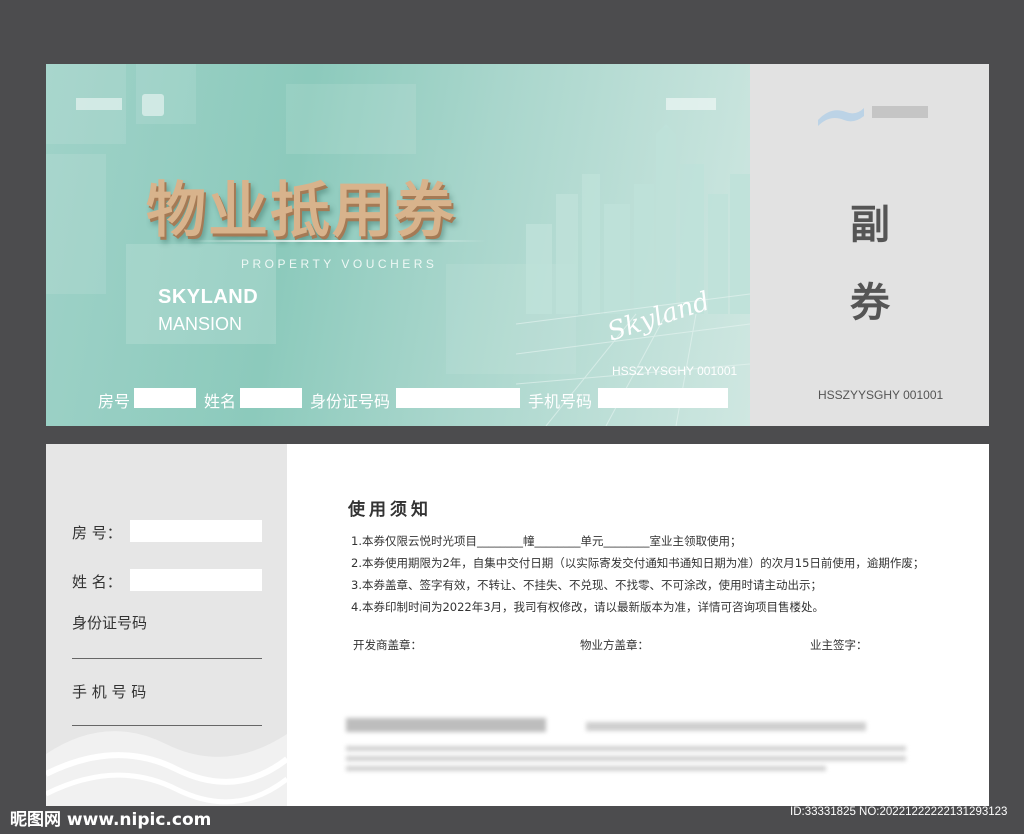 Image resolution: width=1024 pixels, height=834 pixels. What do you see at coordinates (109, 692) in the screenshot?
I see `side-label-phone: 手 机 号 码` at bounding box center [109, 692].